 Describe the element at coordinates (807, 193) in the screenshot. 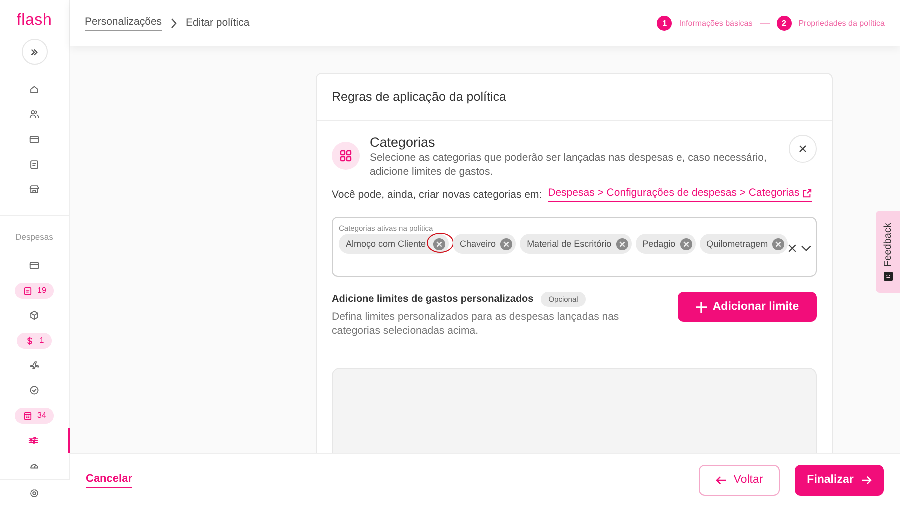

I see `external-link-icon` at that location.